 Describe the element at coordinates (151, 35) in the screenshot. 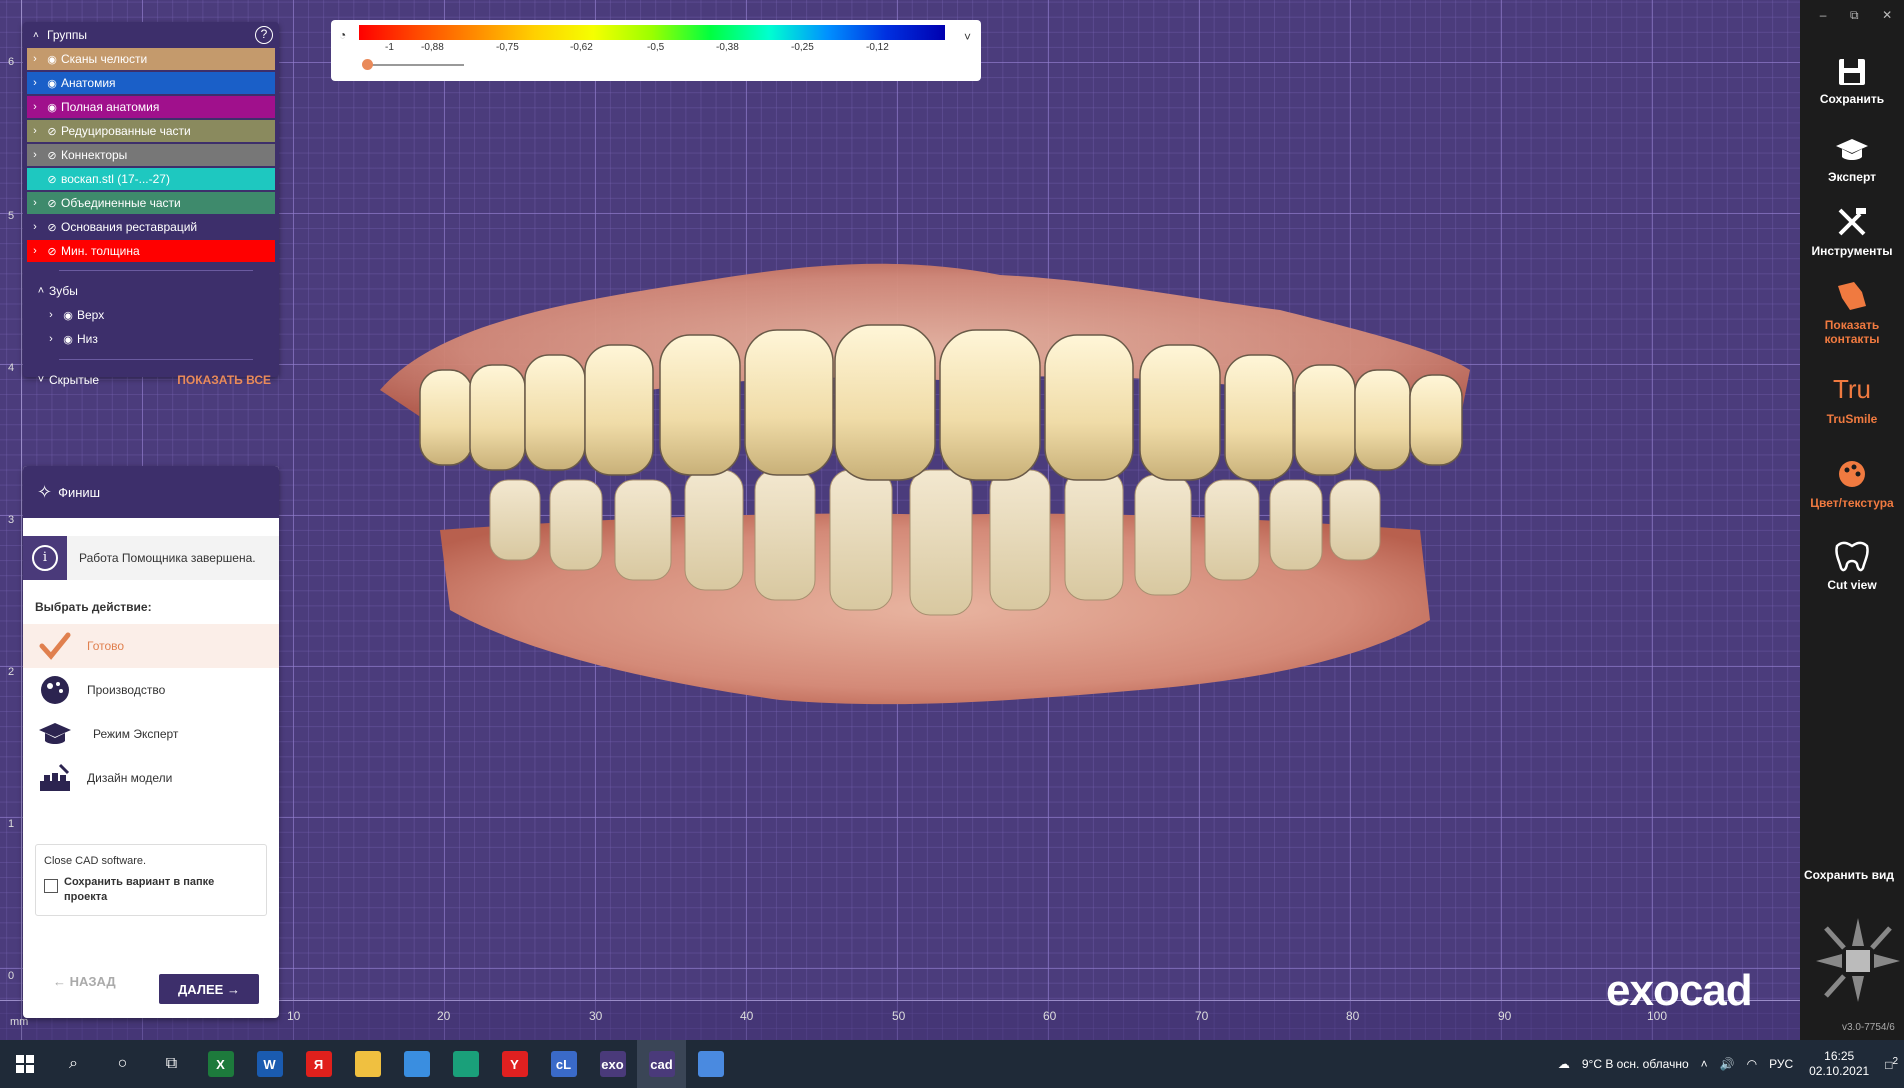

I see `groups-header: ˄ Группы ?` at that location.